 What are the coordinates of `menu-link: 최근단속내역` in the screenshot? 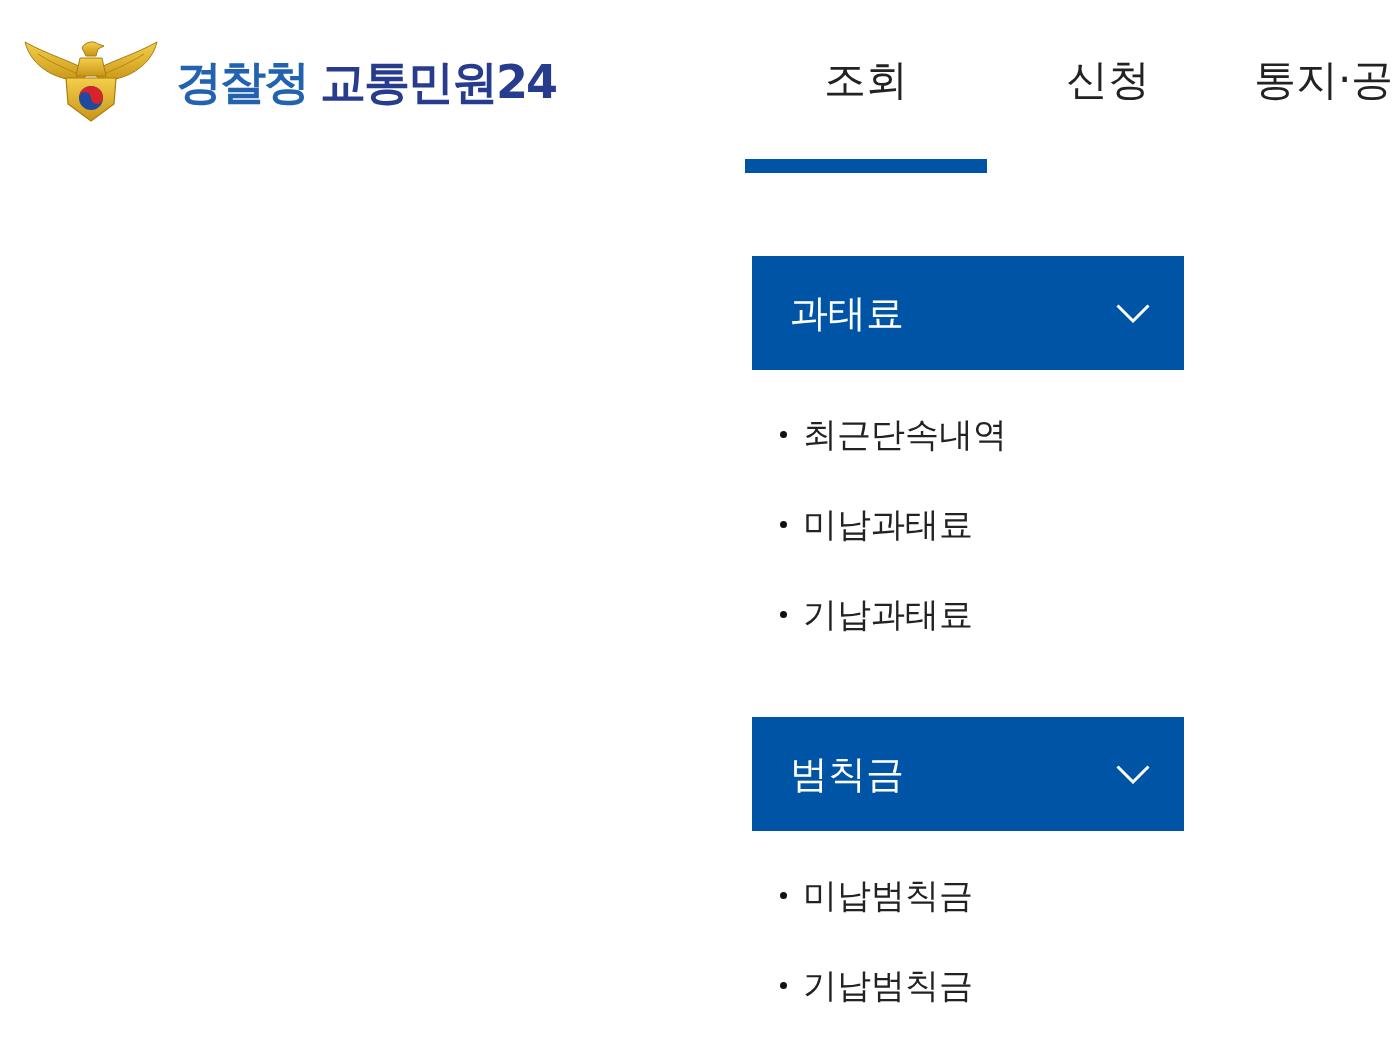 It's located at (905, 434).